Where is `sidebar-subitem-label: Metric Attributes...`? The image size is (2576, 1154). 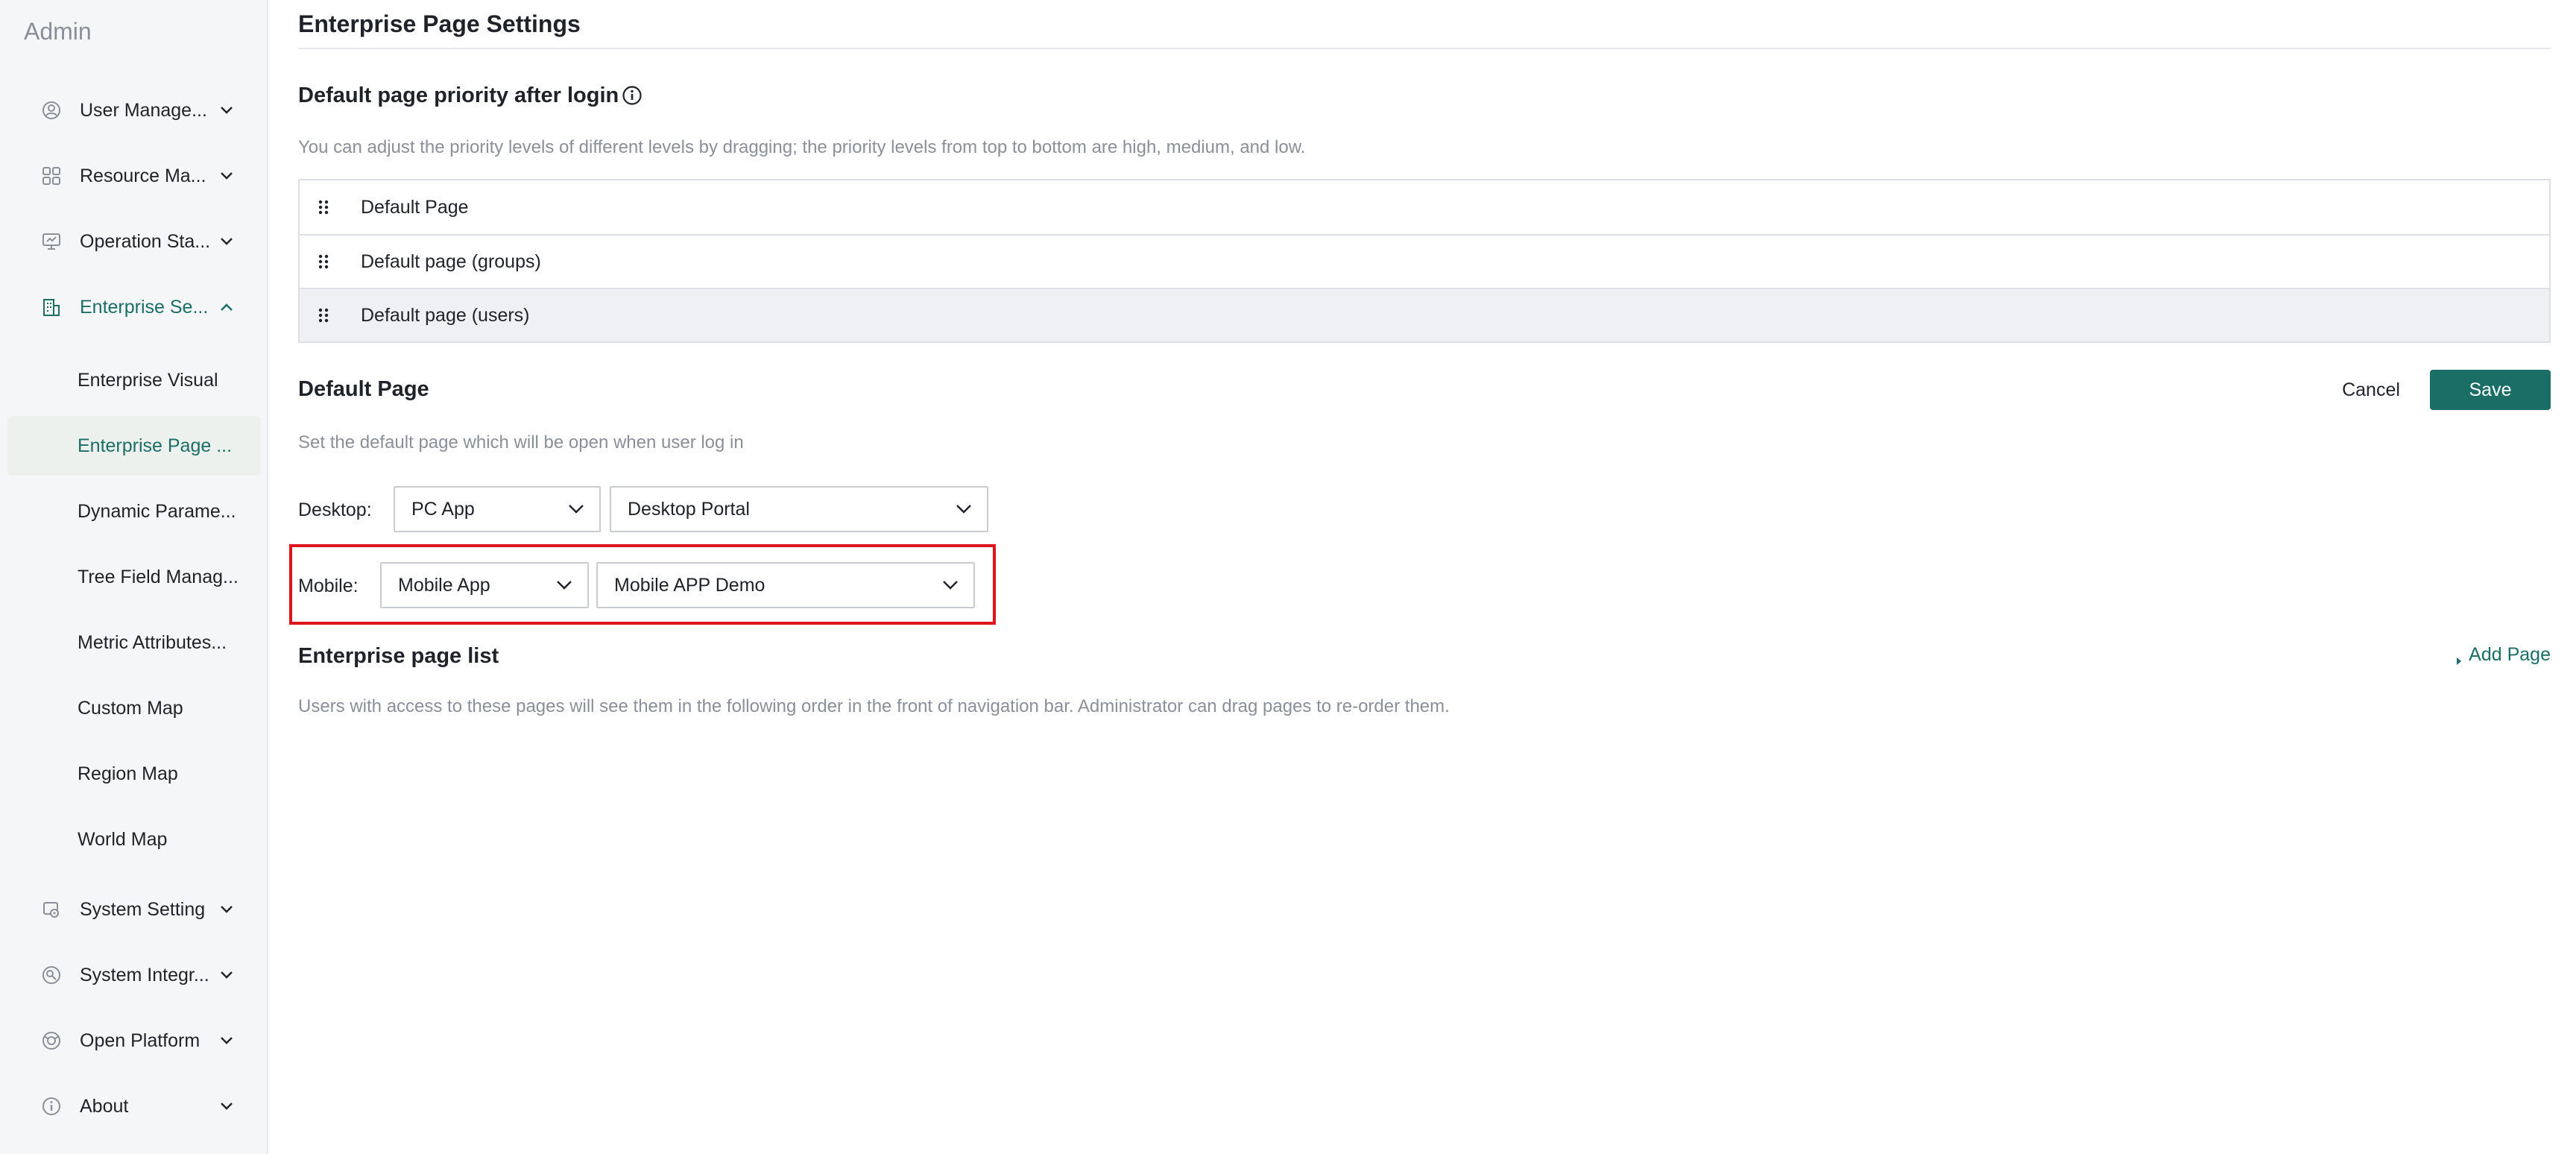
sidebar-subitem-label: Metric Attributes... is located at coordinates (152, 642).